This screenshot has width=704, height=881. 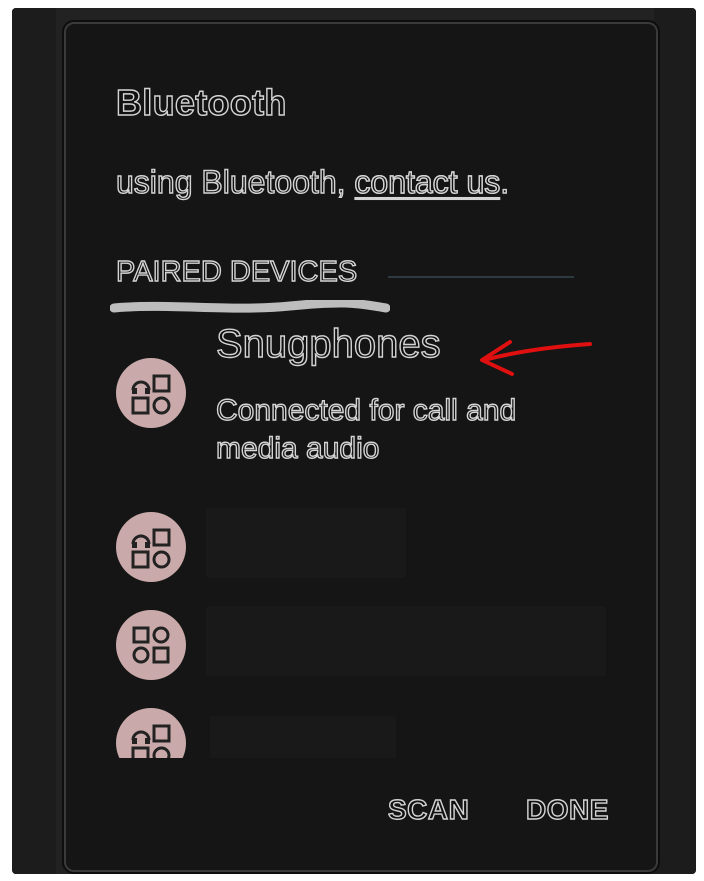 What do you see at coordinates (427, 181) in the screenshot?
I see `contact-us-link: contact us` at bounding box center [427, 181].